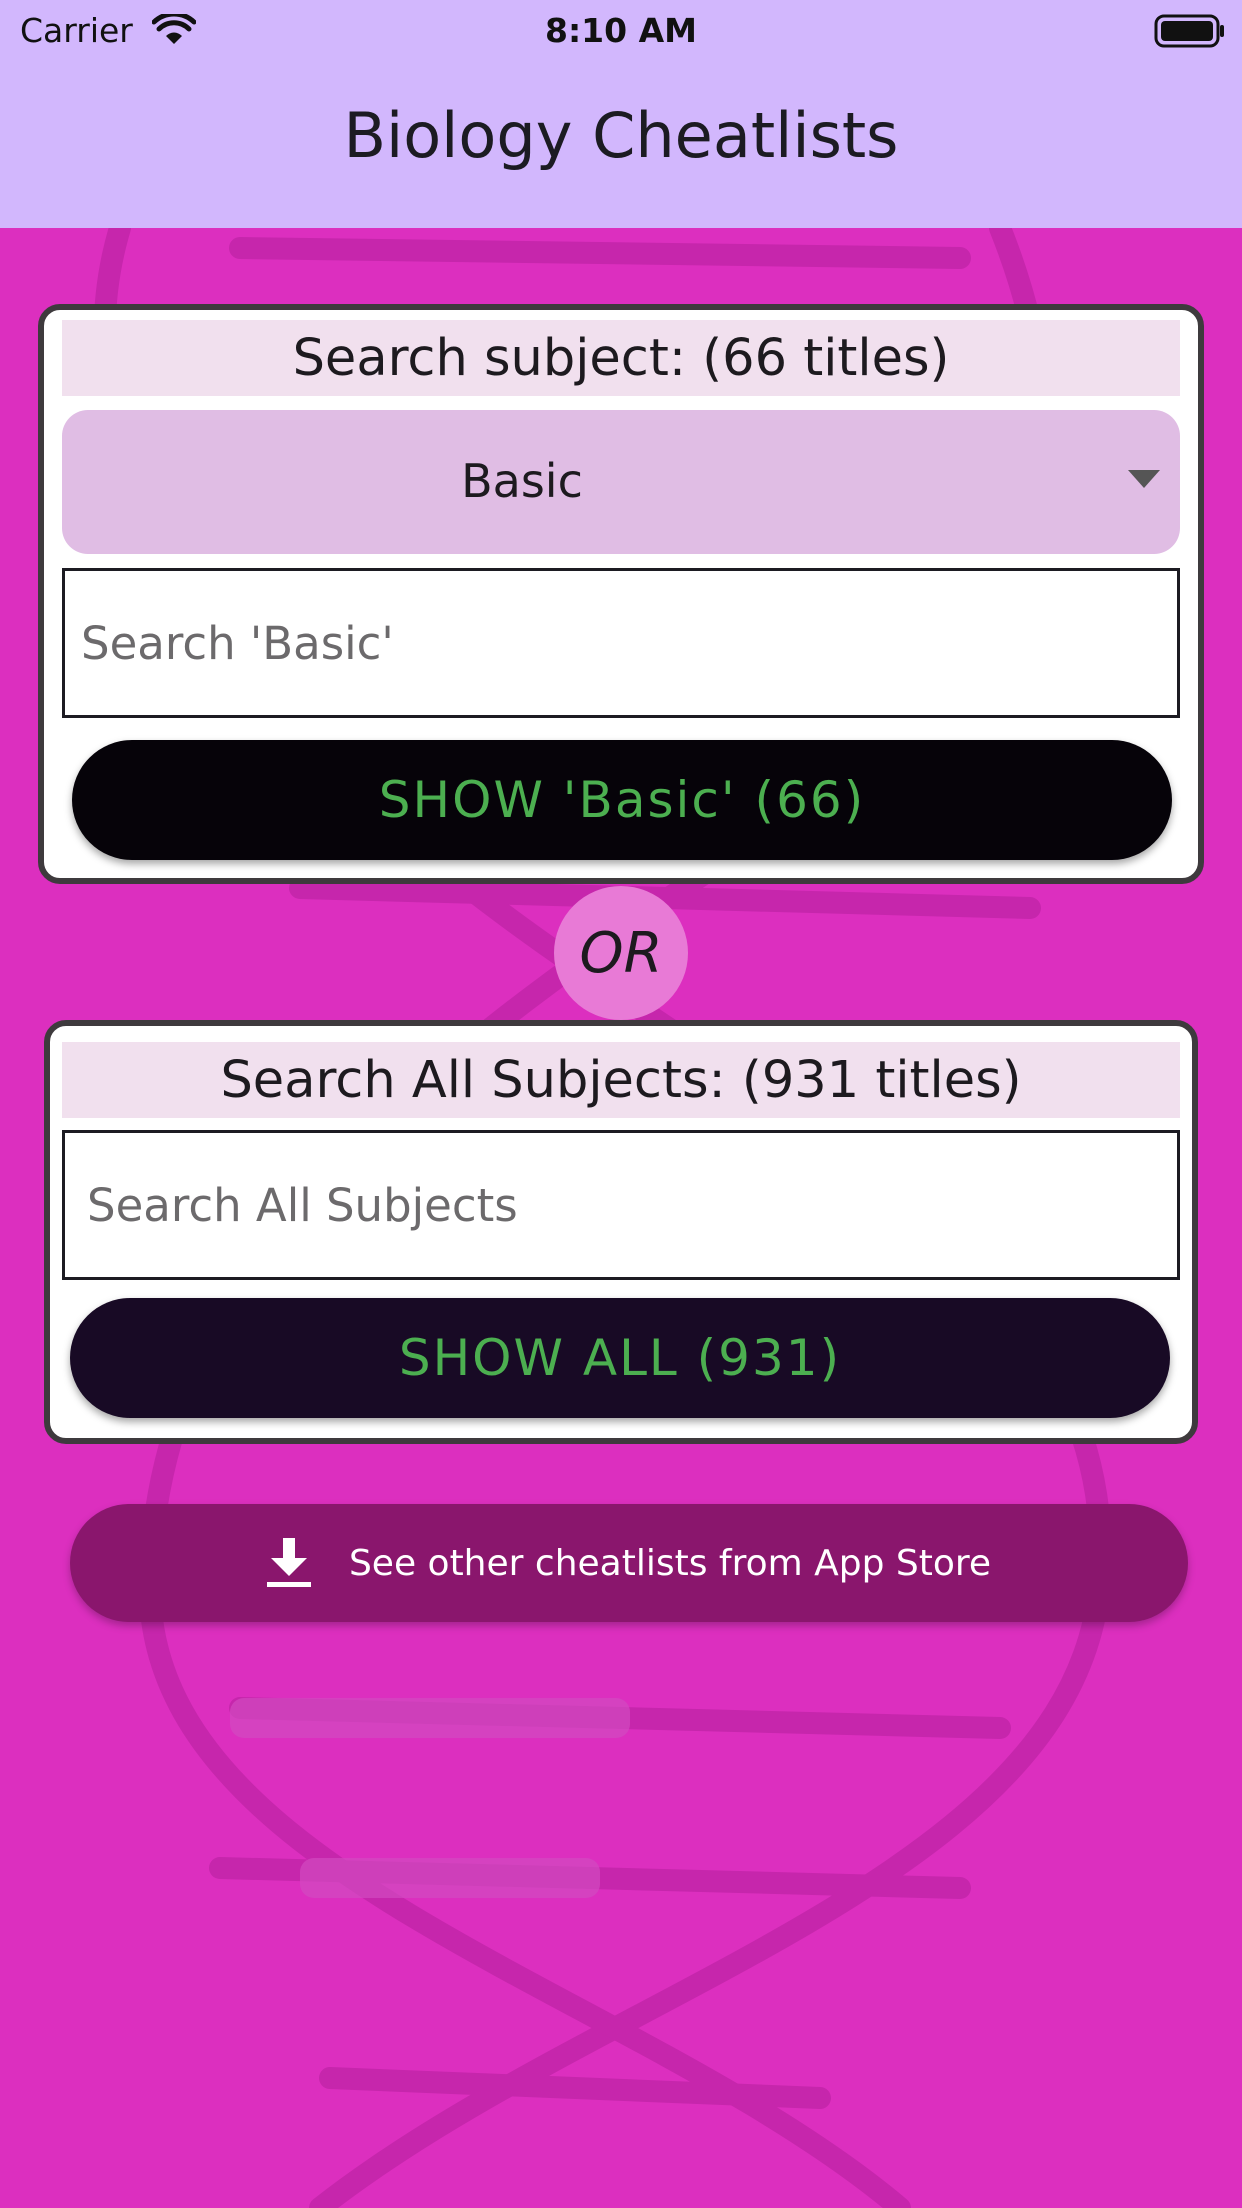  Describe the element at coordinates (288, 1563) in the screenshot. I see `download-icon` at that location.